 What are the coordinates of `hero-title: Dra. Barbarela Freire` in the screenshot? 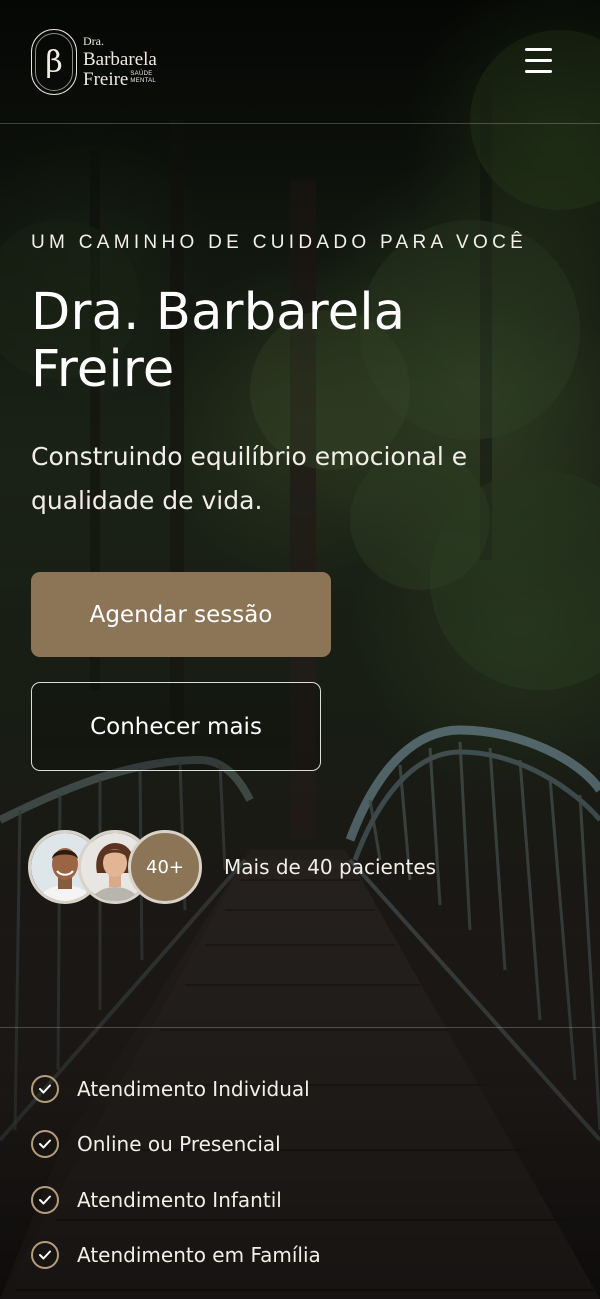 It's located at (301, 341).